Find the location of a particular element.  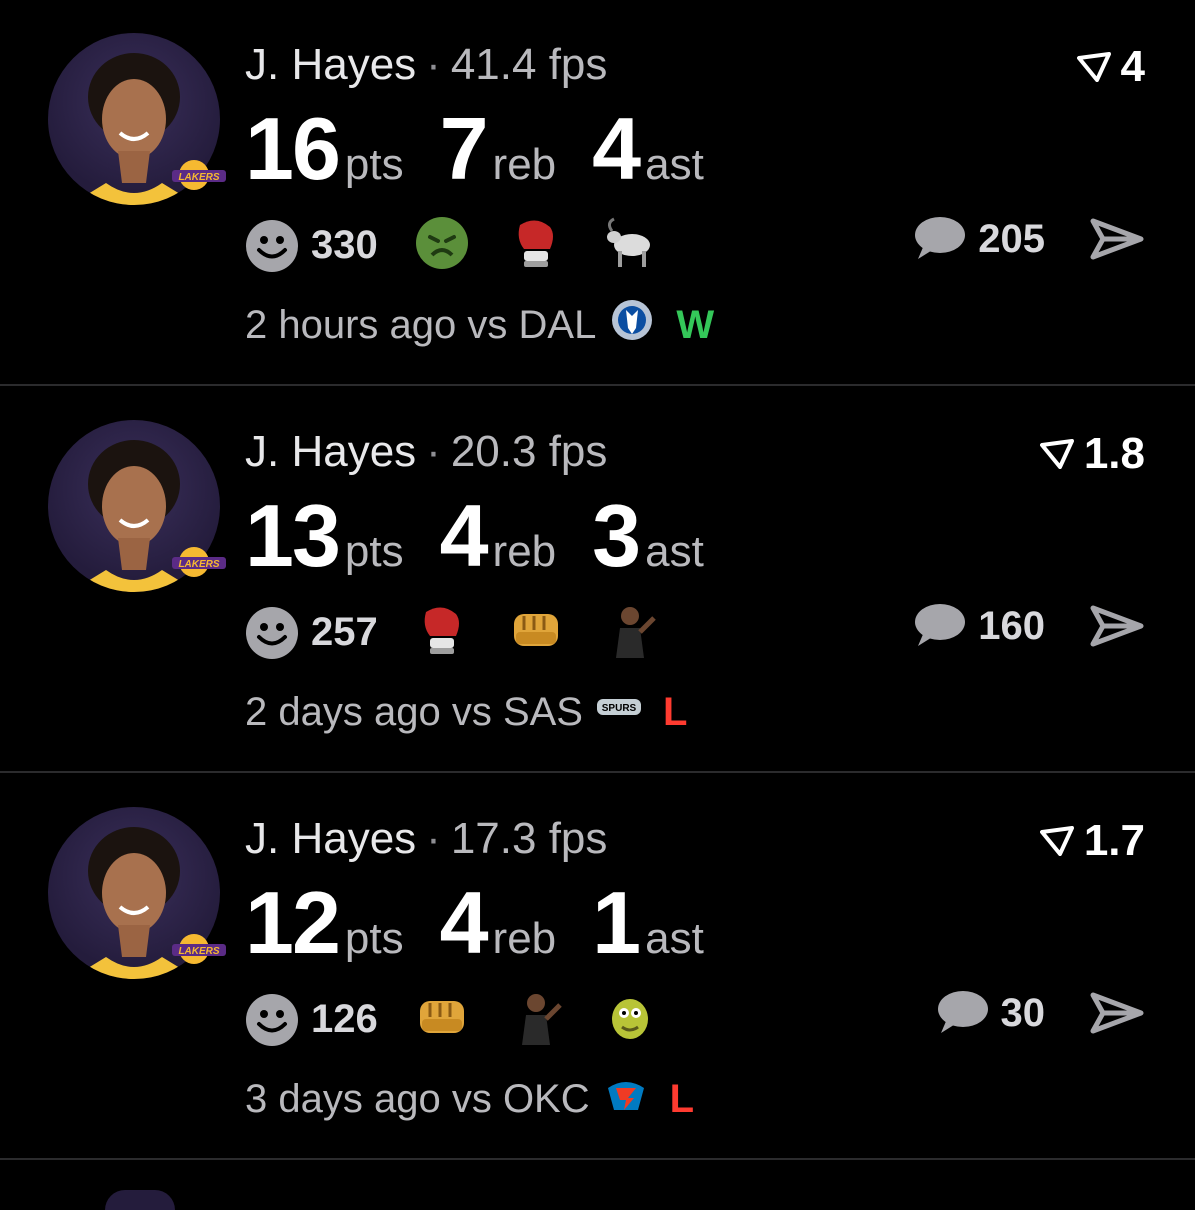

nauseated-face-emoji is located at coordinates (461, 245).